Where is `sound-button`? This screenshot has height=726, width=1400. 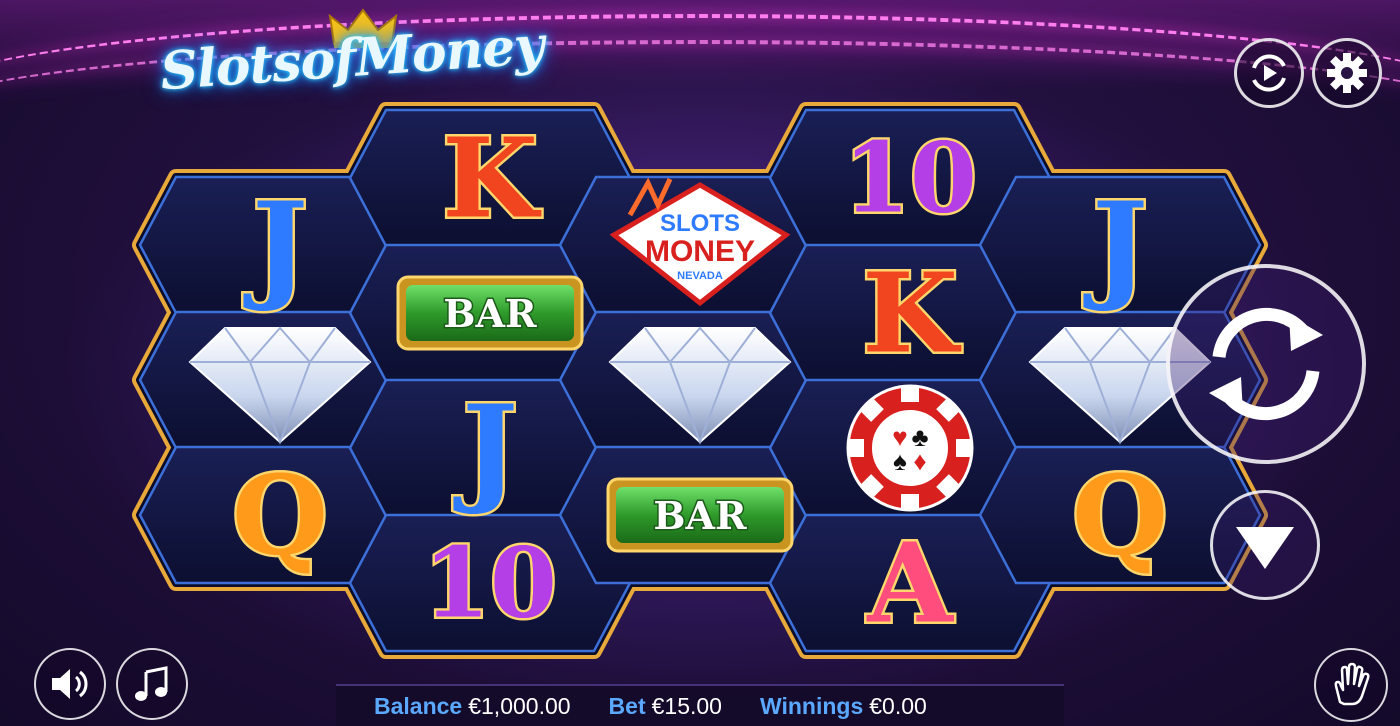 sound-button is located at coordinates (70, 684).